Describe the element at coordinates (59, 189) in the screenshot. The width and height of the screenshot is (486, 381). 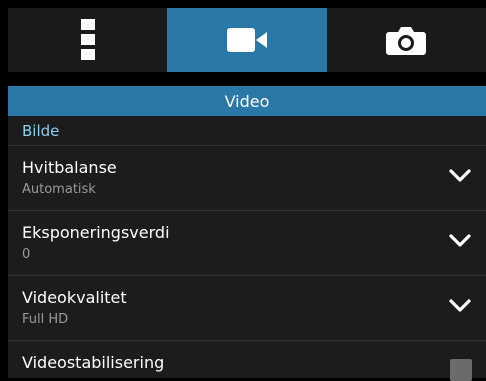
I see `setting-value: Automatisk` at that location.